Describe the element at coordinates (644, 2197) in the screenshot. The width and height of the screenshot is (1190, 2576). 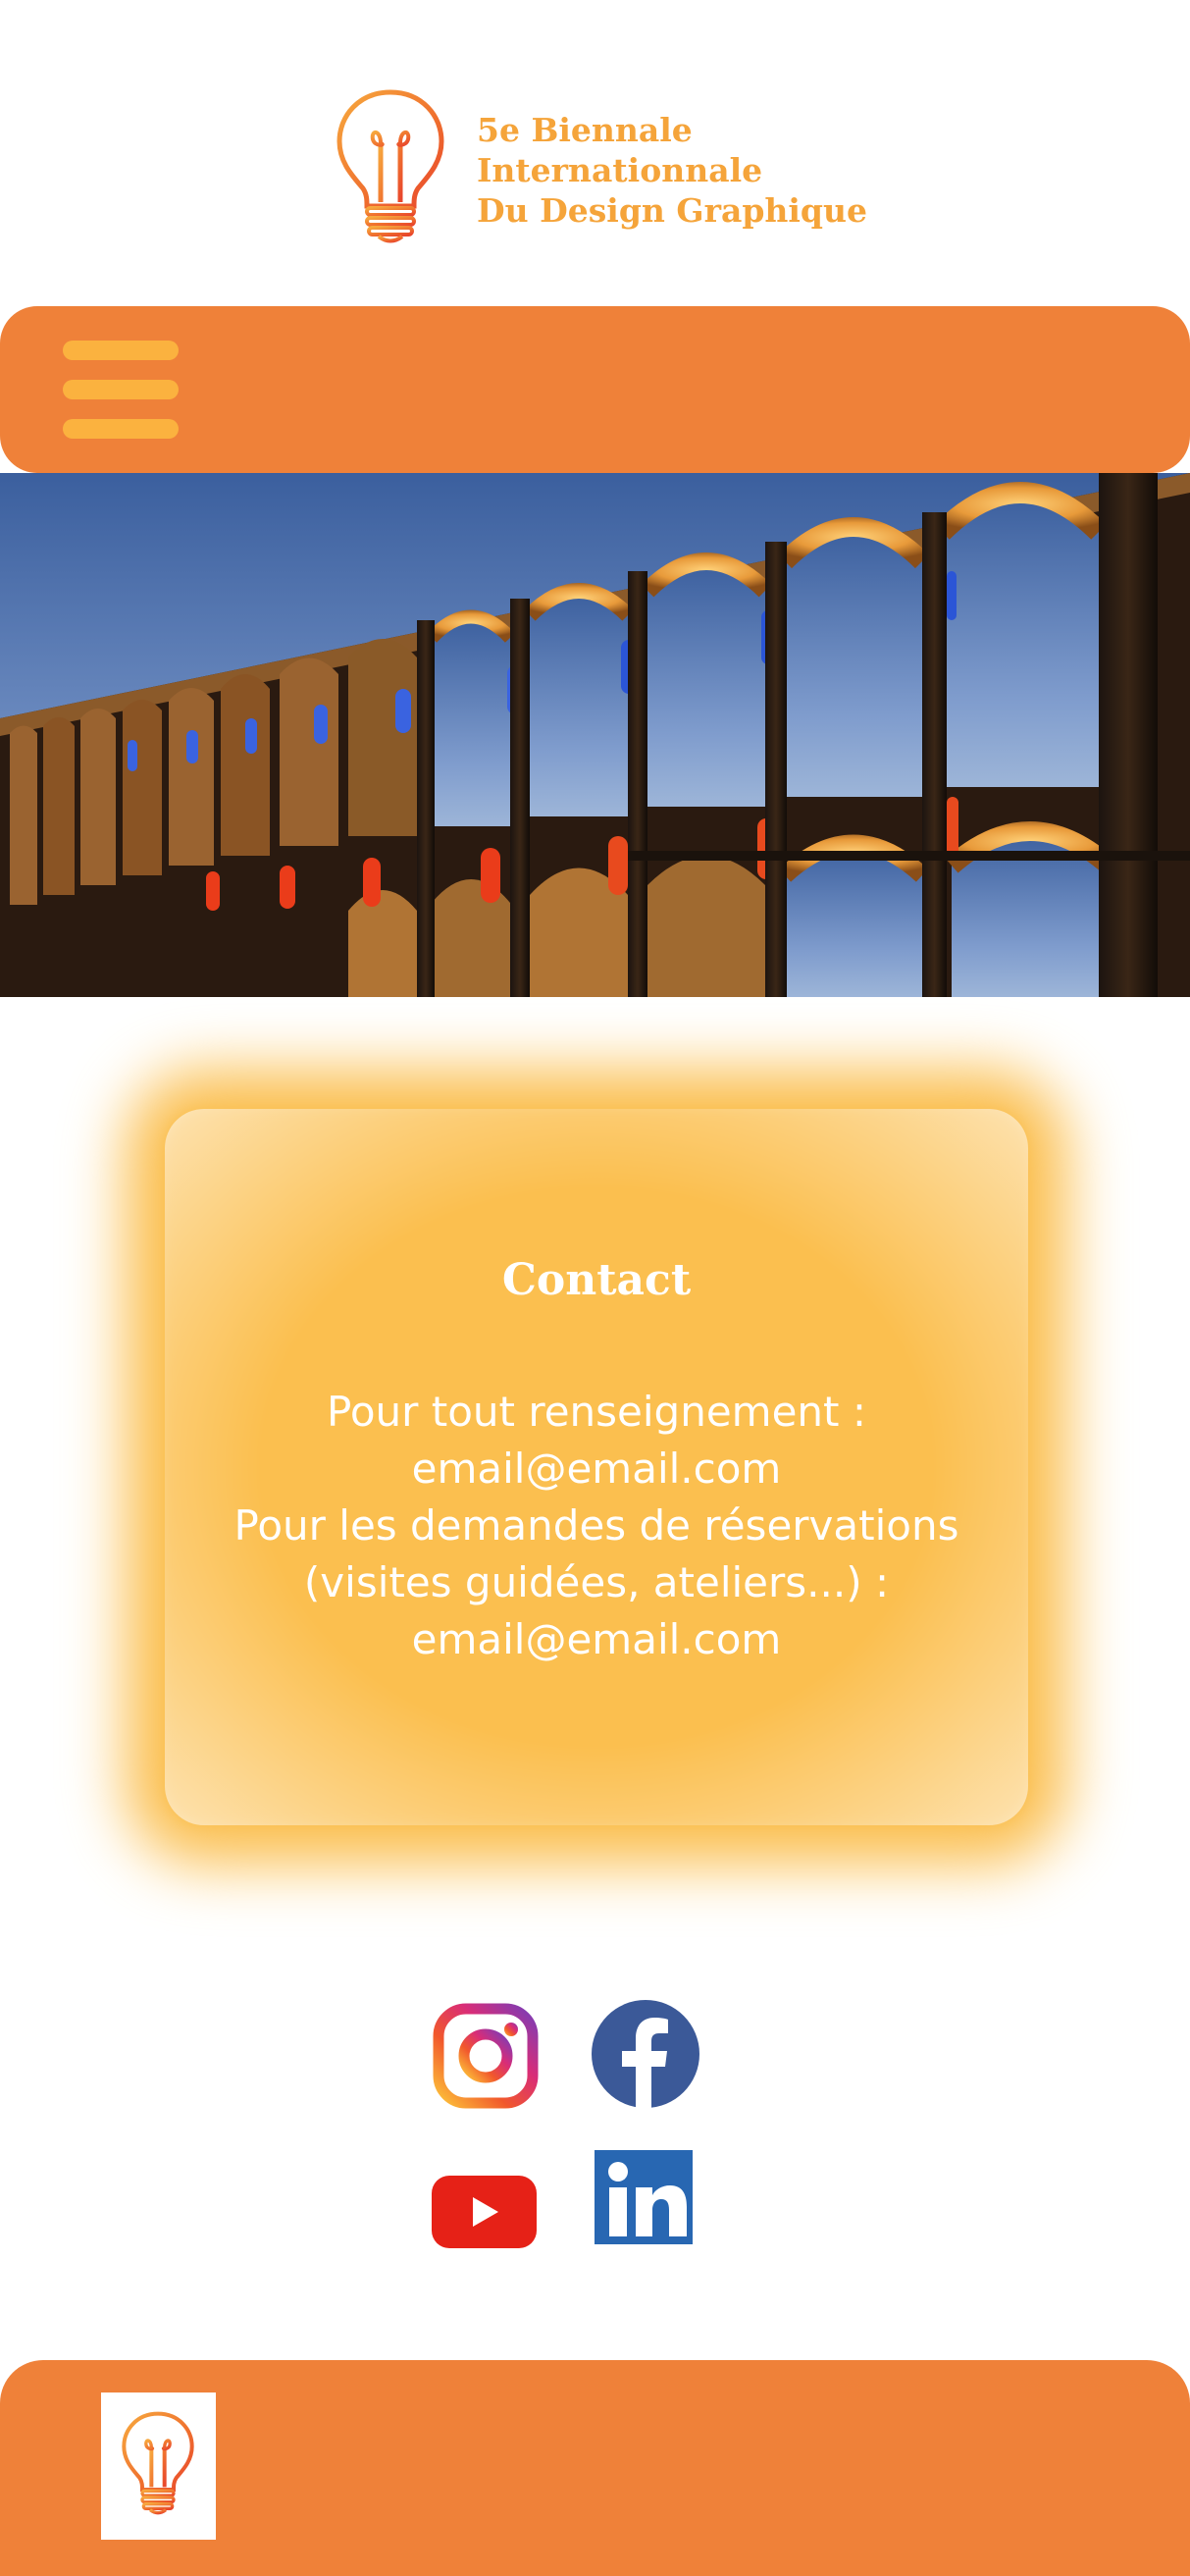
I see `linkedin-icon` at that location.